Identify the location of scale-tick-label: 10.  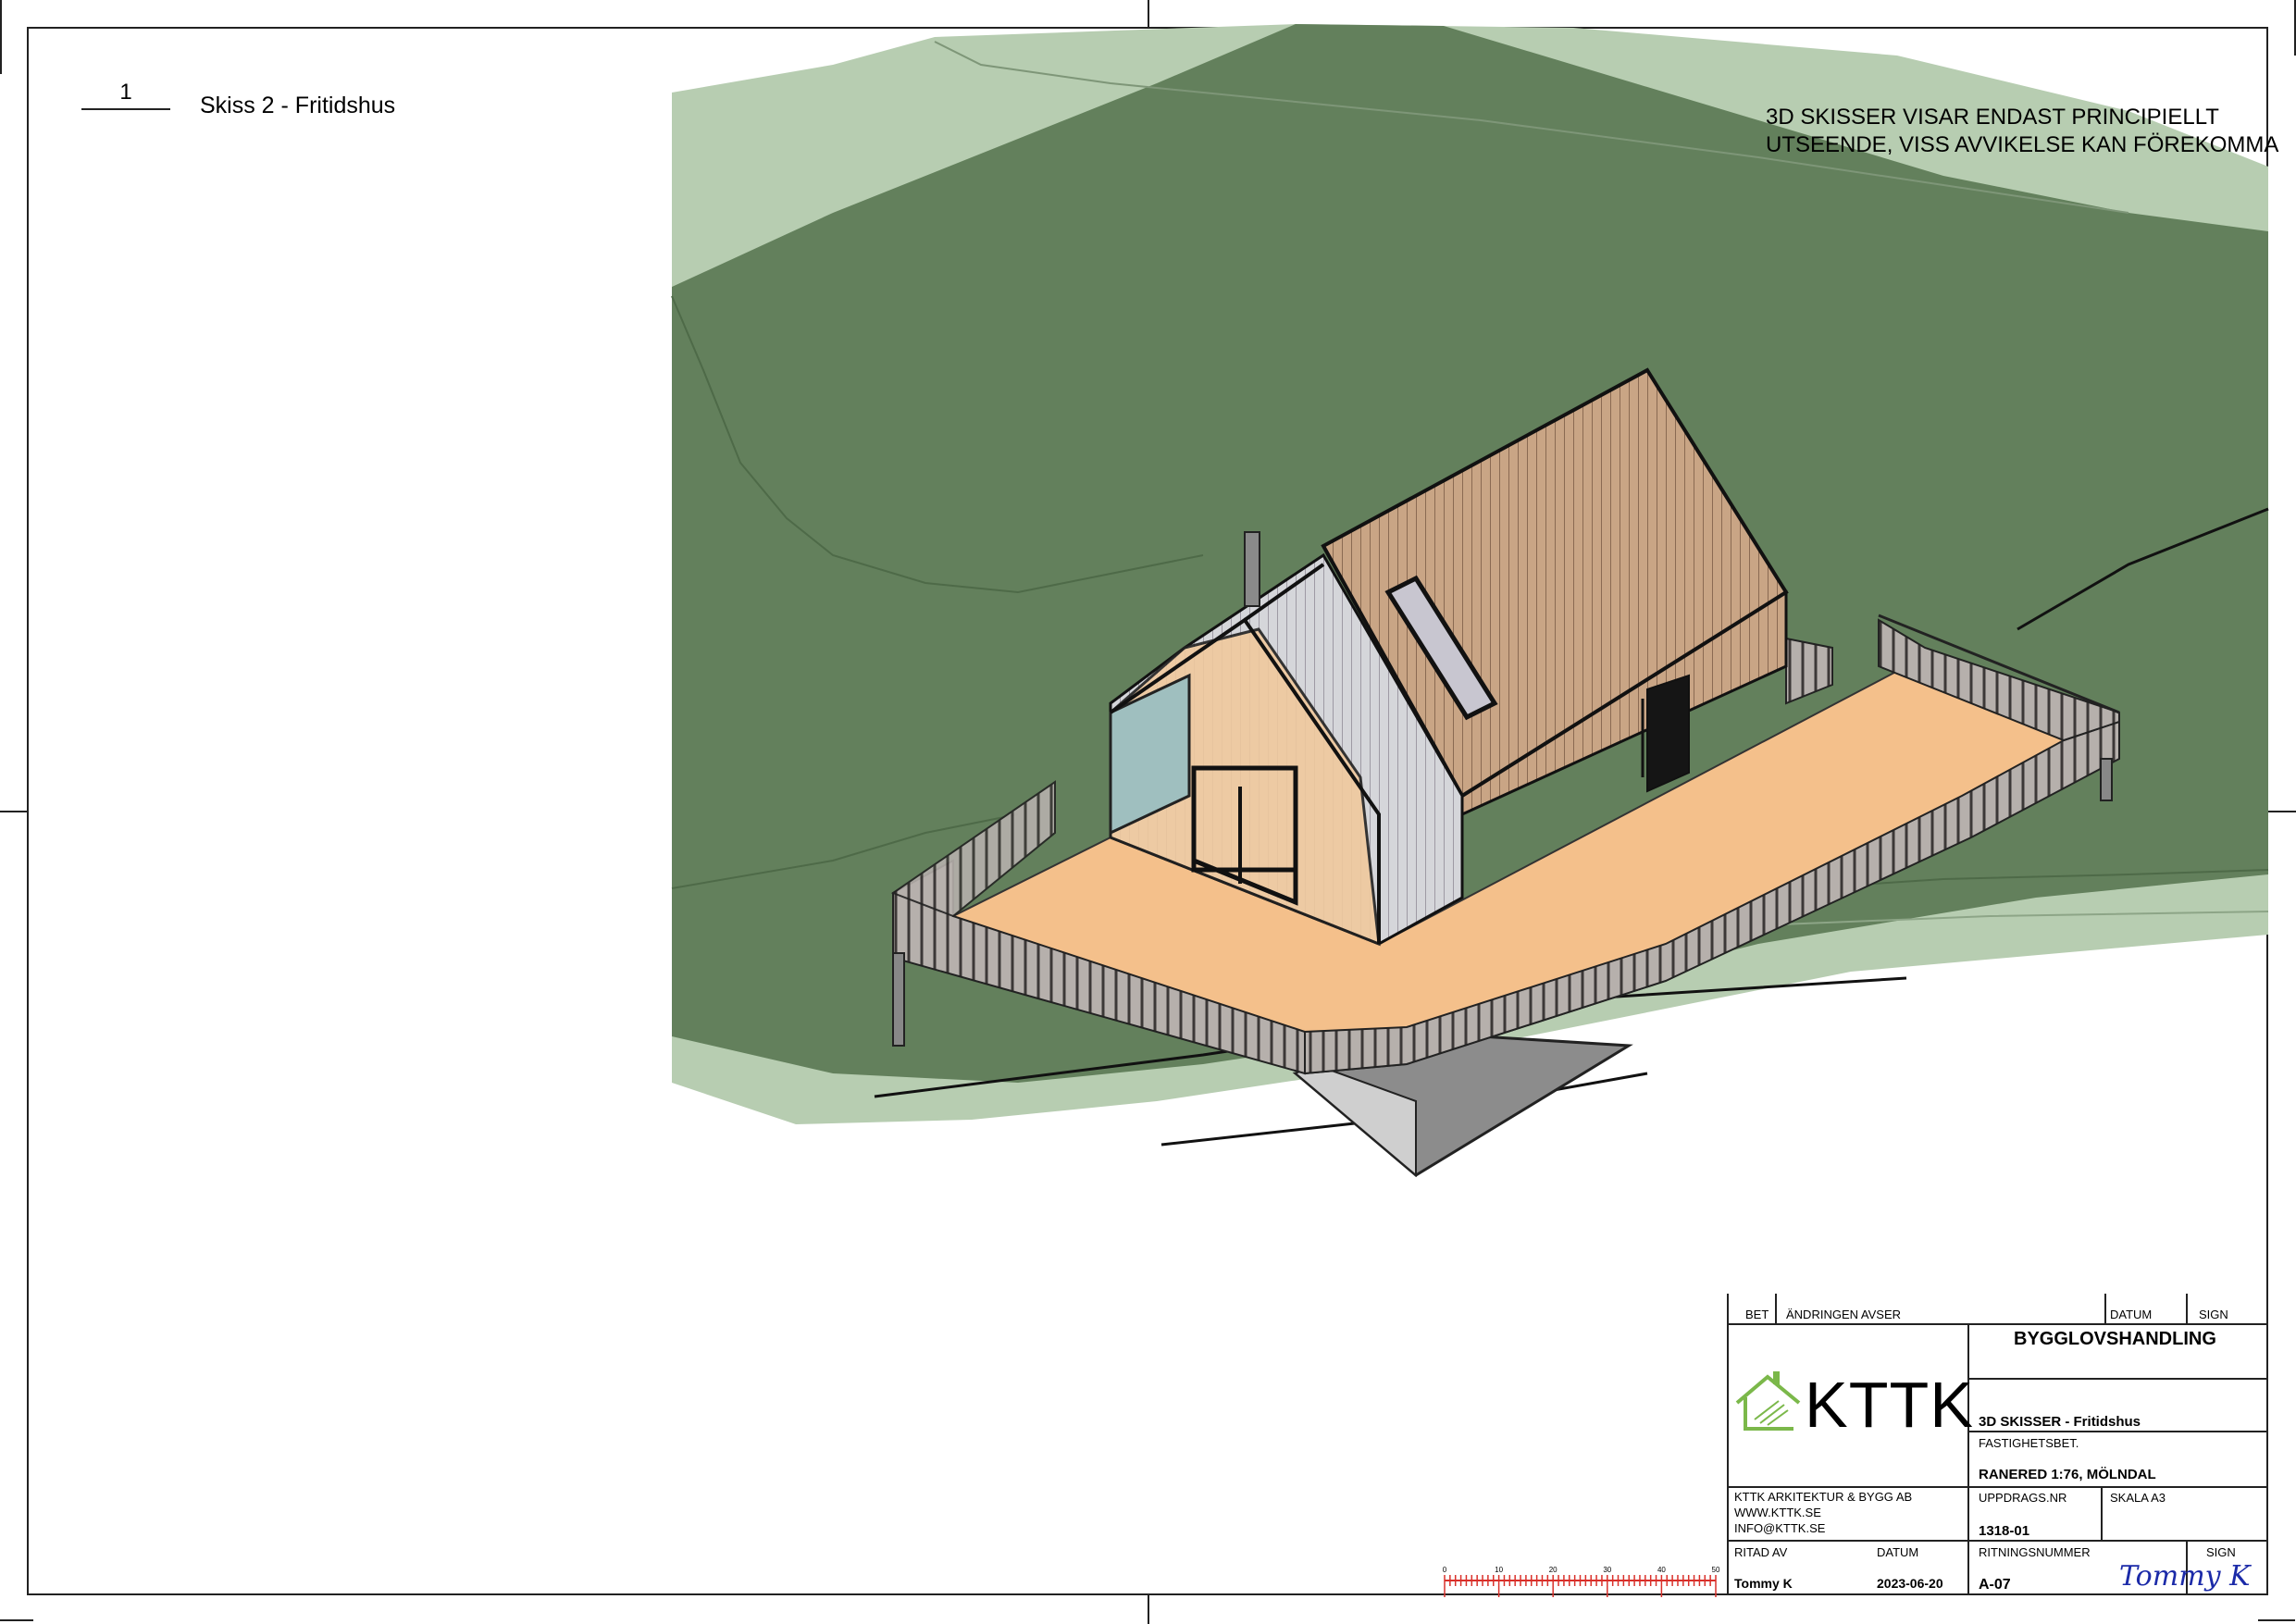
(1499, 1570).